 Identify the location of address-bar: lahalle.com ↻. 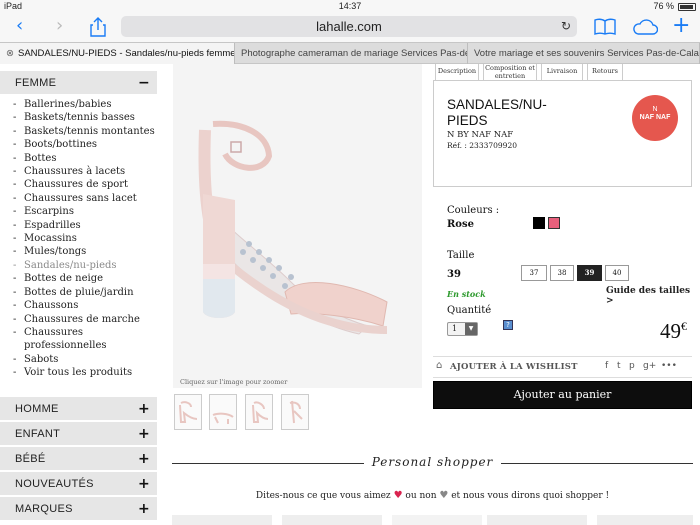
(349, 26).